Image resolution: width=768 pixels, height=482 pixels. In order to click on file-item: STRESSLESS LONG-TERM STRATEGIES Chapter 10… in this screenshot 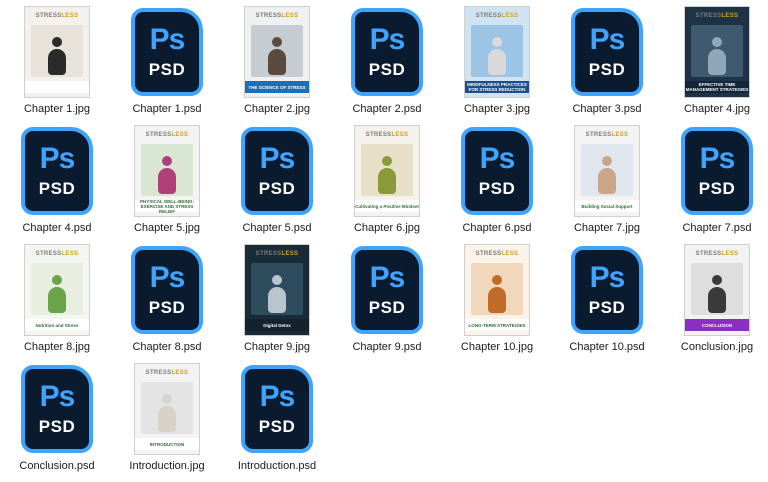, I will do `click(497, 301)`.